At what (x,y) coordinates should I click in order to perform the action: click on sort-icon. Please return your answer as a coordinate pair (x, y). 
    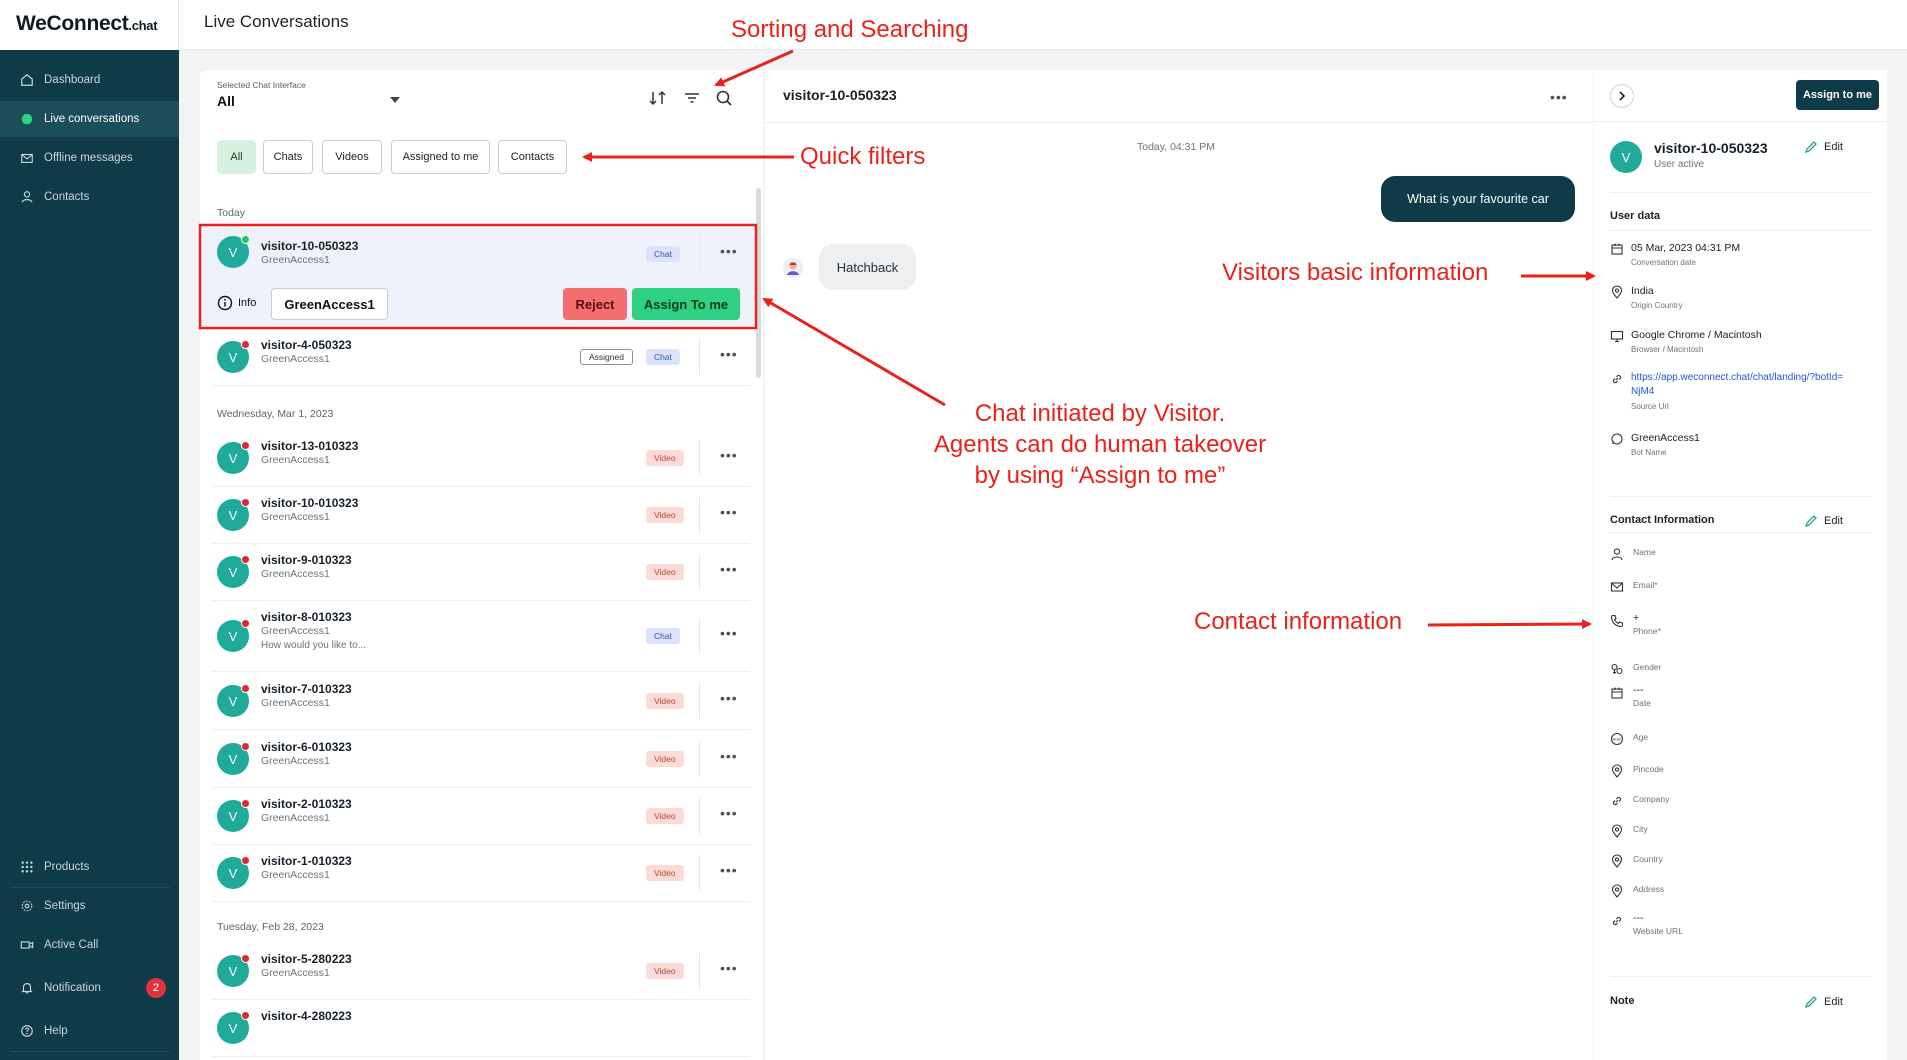
    Looking at the image, I should click on (658, 98).